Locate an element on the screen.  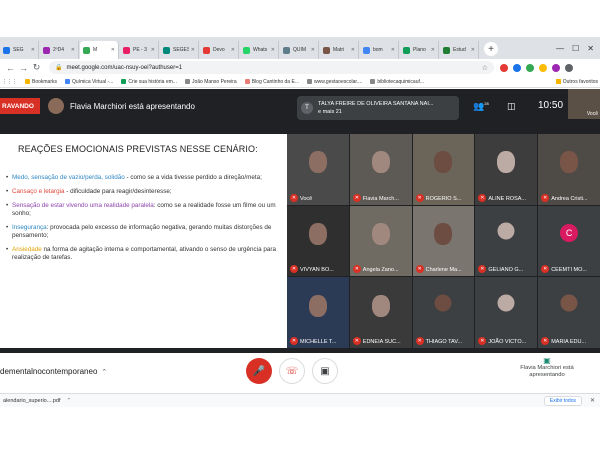
presenting-indicator: ▣ Flavia Marchiori está apresentando is located at coordinates (547, 368).